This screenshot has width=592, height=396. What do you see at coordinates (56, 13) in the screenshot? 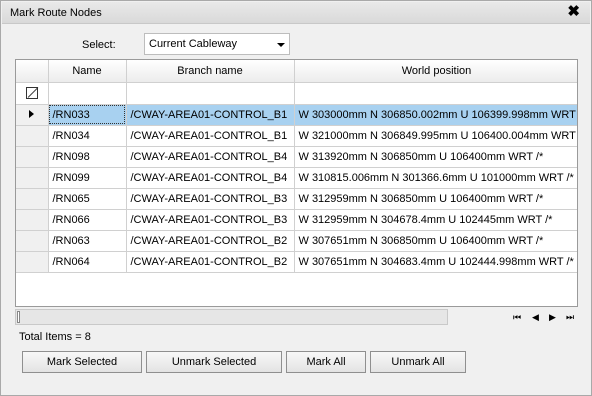
I see `window-title: Mark Route Nodes` at bounding box center [56, 13].